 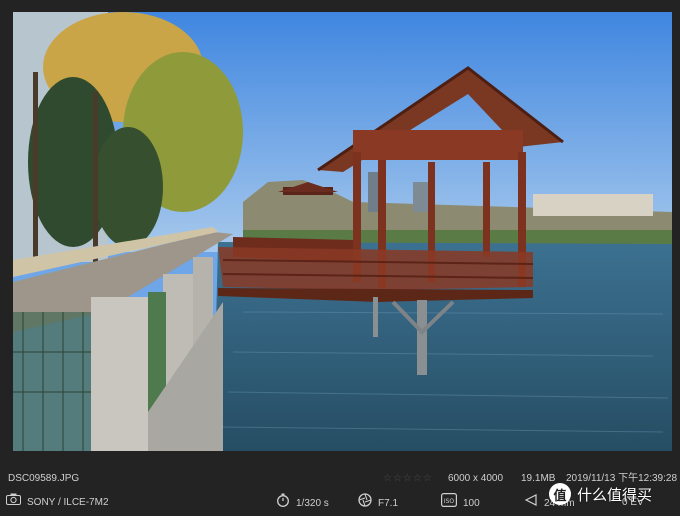 I want to click on camera-info: SONY / ILCE-7M2, so click(x=57, y=503).